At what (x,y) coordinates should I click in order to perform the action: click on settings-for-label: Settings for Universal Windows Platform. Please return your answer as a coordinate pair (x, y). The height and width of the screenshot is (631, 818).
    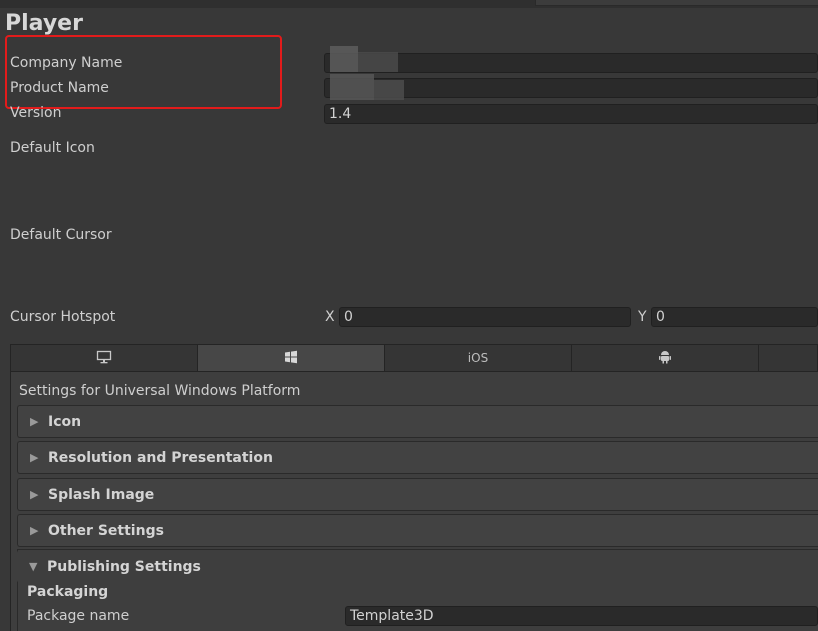
    Looking at the image, I should click on (160, 391).